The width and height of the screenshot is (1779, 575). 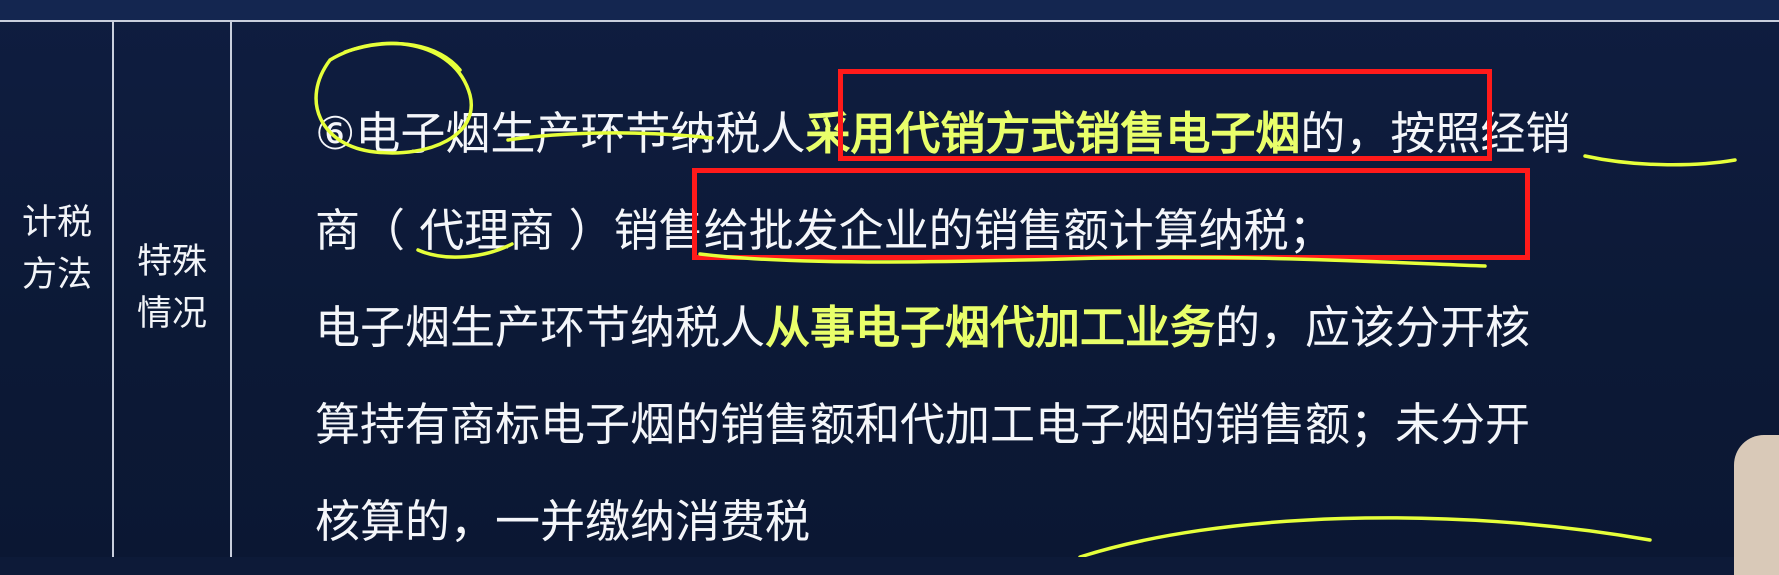 I want to click on content-line-3: 电子烟生产环节纳税人从事电子烟代加工业务的，应该分开核, so click(x=1047, y=327).